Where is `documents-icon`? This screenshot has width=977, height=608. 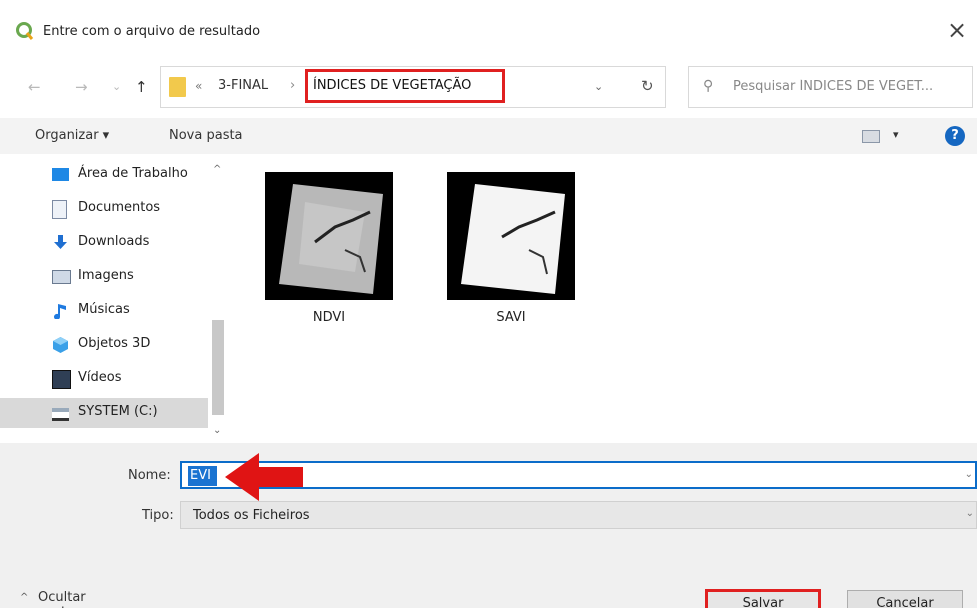 documents-icon is located at coordinates (59, 209).